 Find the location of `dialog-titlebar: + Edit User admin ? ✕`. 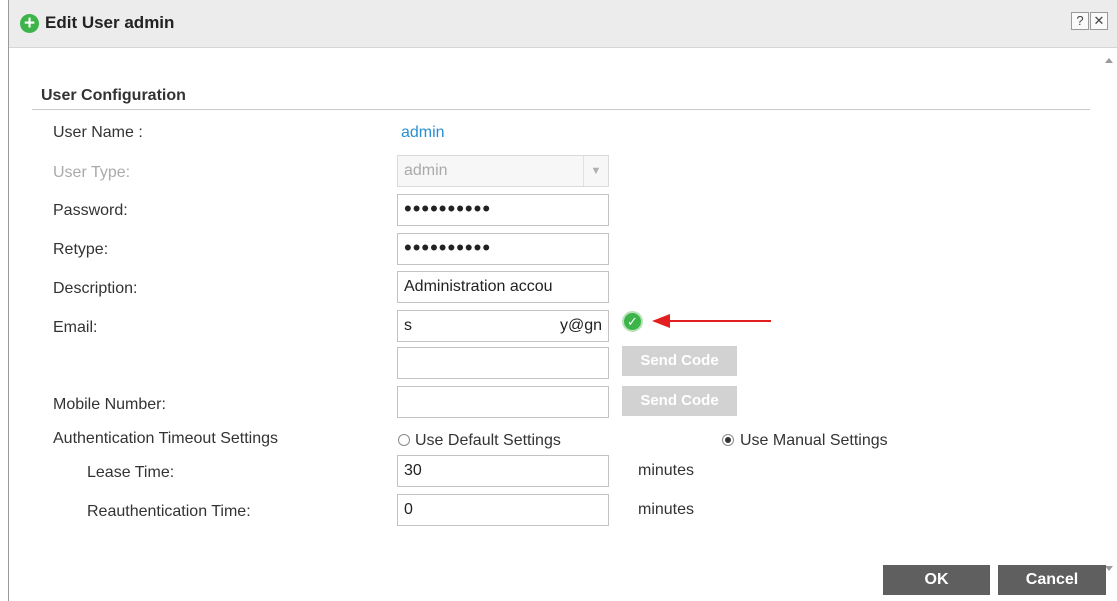

dialog-titlebar: + Edit User admin ? ✕ is located at coordinates (563, 24).